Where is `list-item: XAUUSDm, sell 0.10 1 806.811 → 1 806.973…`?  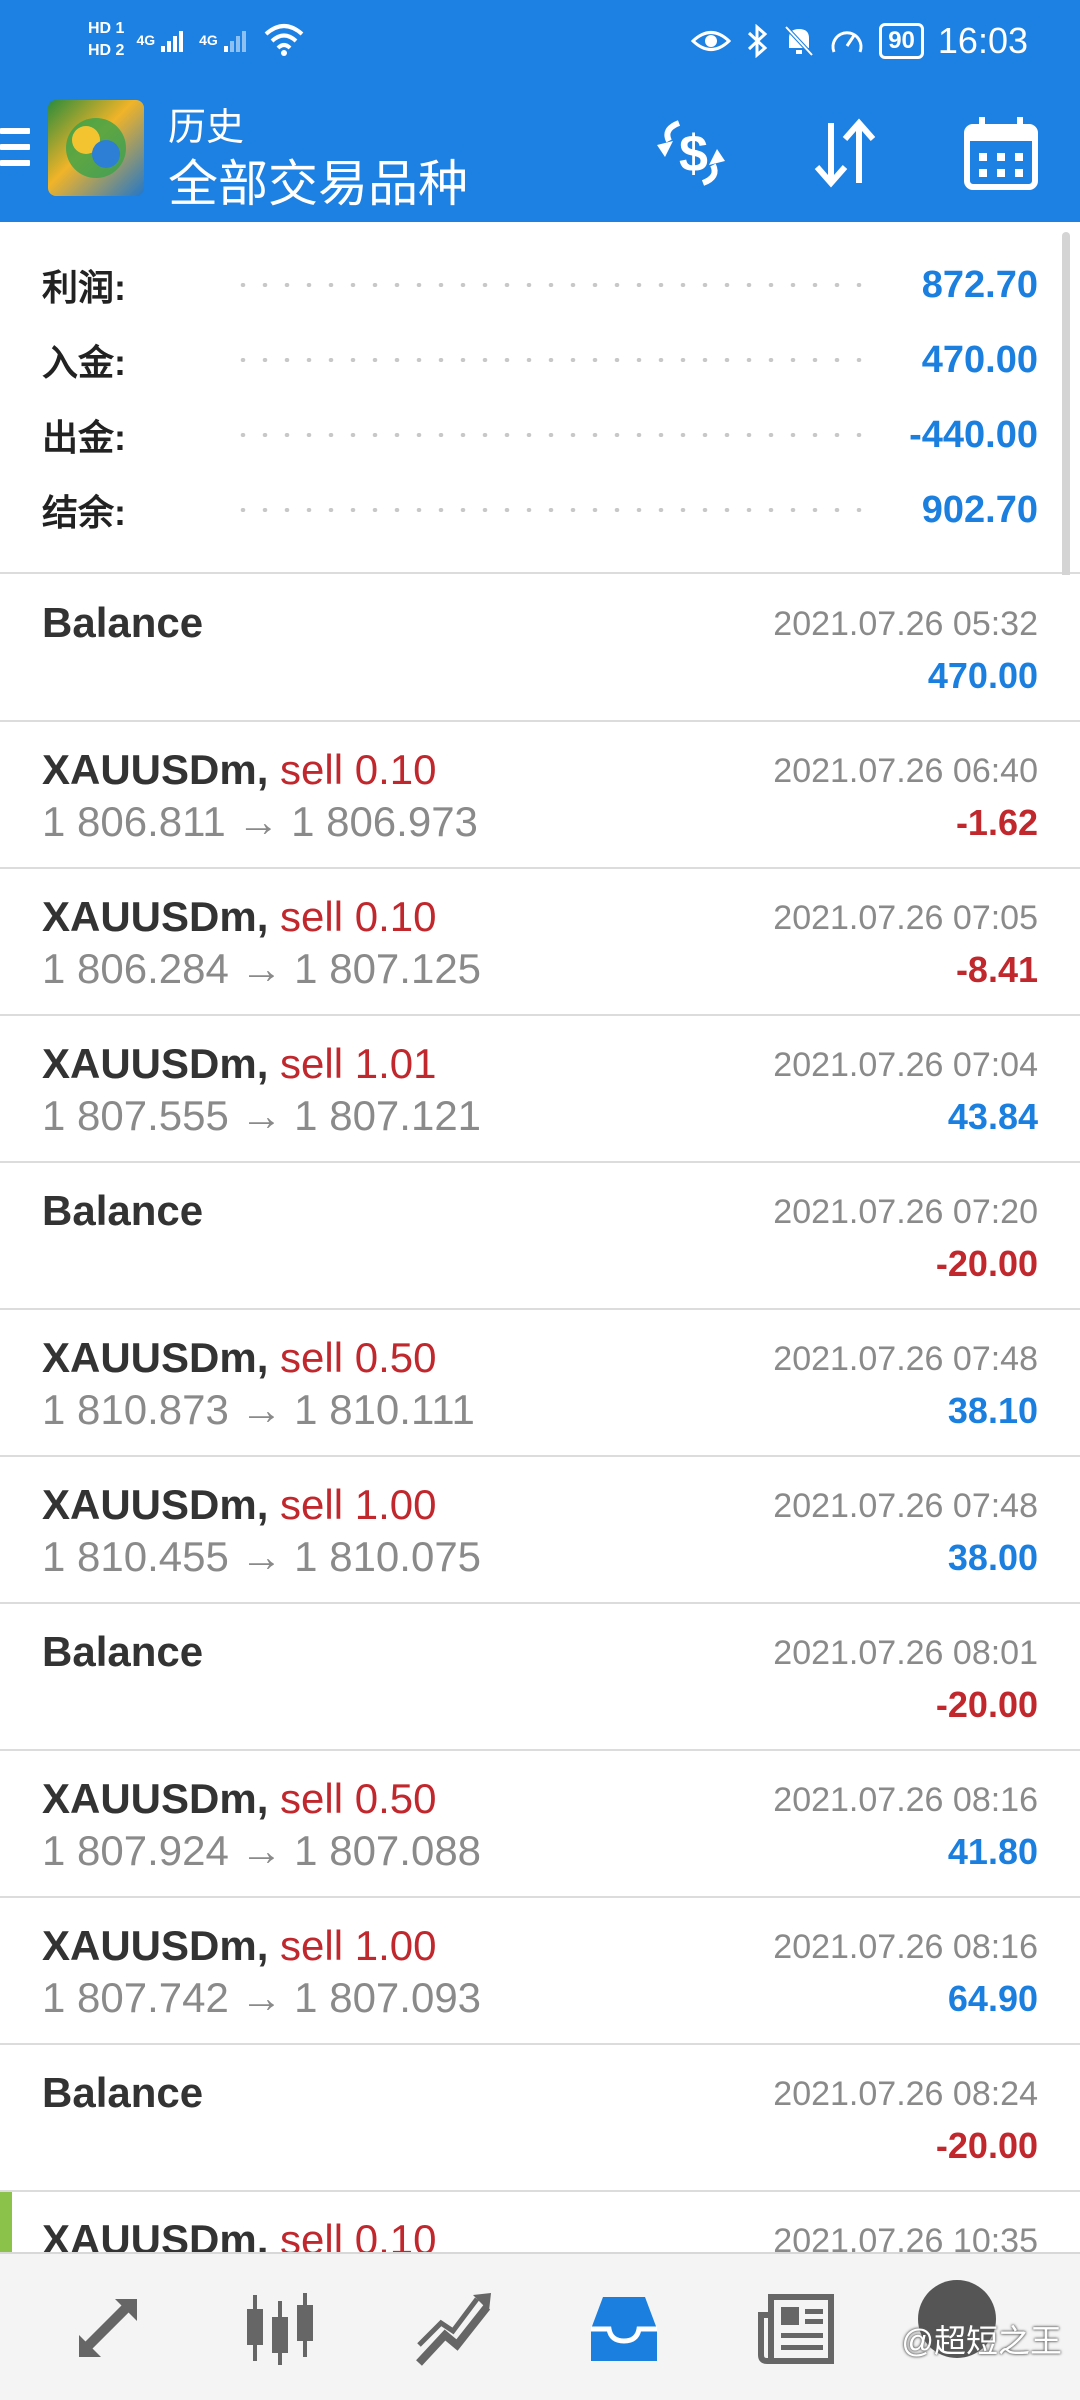
list-item: XAUUSDm, sell 0.10 1 806.811 → 1 806.973… is located at coordinates (540, 795).